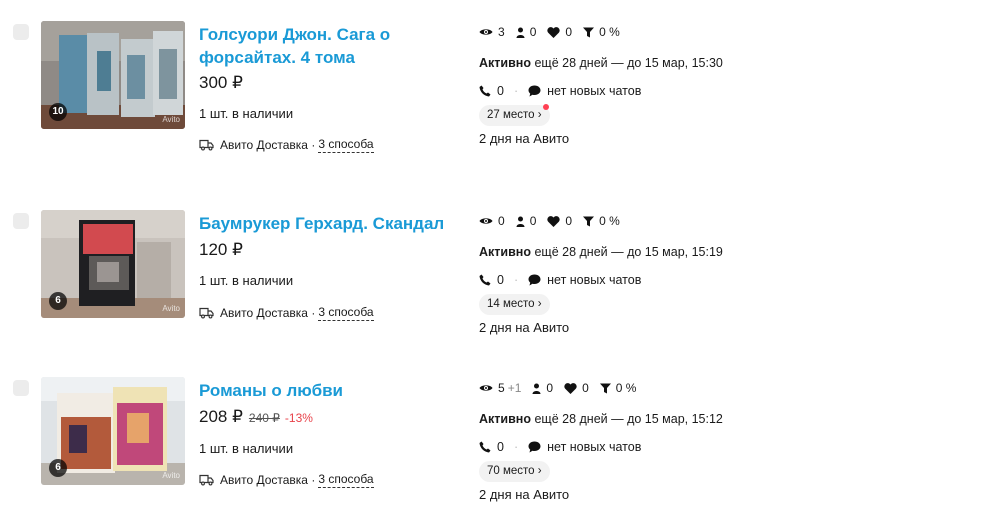  Describe the element at coordinates (113, 75) in the screenshot. I see `listing-thumbnail: 10 Avito` at that location.